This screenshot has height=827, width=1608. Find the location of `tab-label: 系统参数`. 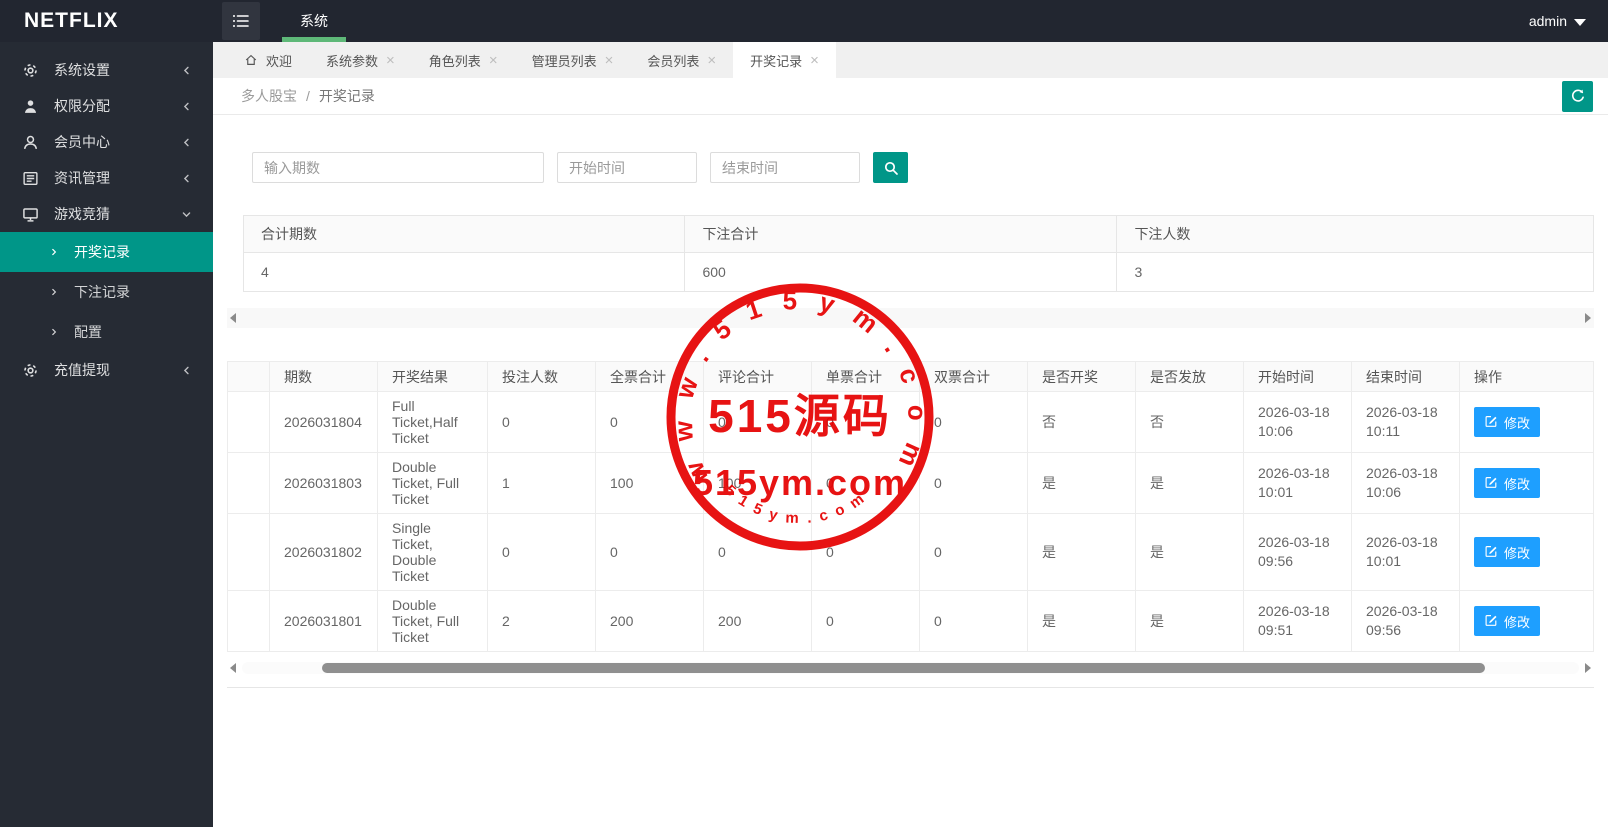

tab-label: 系统参数 is located at coordinates (352, 61).